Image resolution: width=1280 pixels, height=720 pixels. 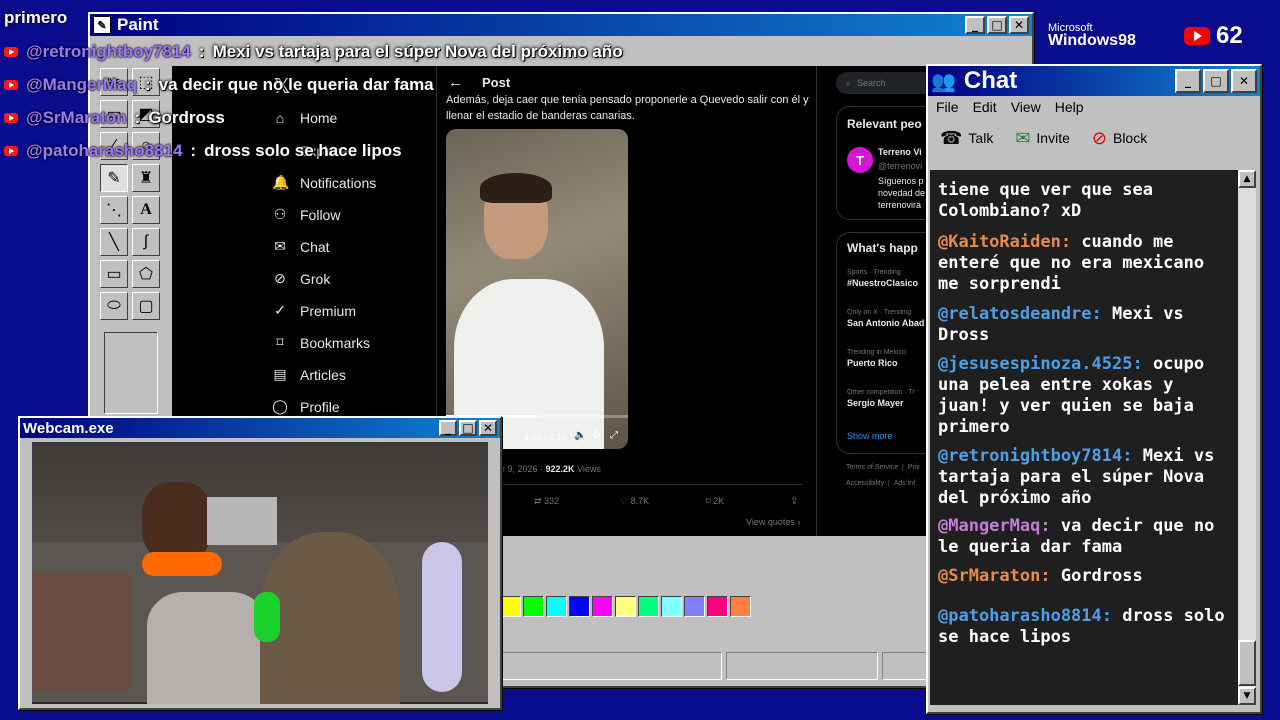 I want to click on chat-toolbar: ☎ Talk ✉ Invite ⊘ Block, so click(x=1094, y=138).